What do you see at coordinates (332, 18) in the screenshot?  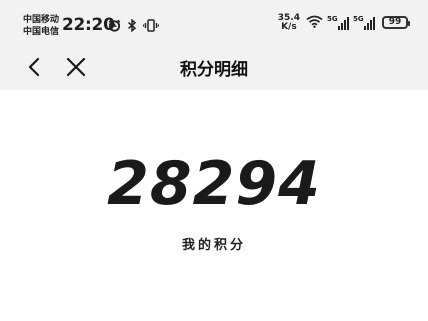 I see `sim1-network-tag: 5G` at bounding box center [332, 18].